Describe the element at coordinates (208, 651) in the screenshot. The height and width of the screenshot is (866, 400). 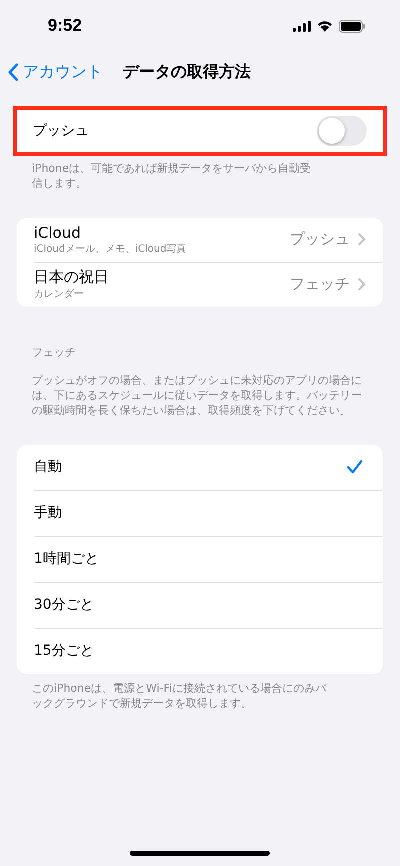
I see `schedule-option: 15分ごと` at that location.